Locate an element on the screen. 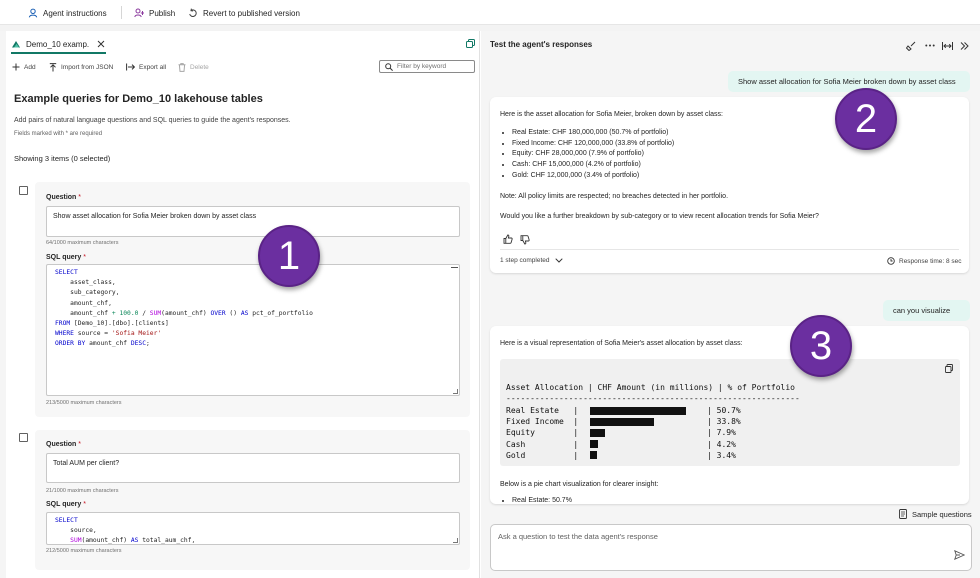  export-label: Export all is located at coordinates (153, 67).